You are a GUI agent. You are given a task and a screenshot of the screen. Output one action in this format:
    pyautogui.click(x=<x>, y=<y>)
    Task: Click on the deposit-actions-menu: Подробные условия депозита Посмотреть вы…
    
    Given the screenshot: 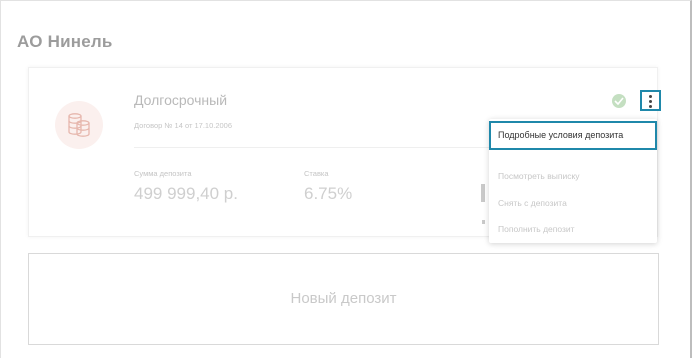 What is the action you would take?
    pyautogui.click(x=573, y=181)
    